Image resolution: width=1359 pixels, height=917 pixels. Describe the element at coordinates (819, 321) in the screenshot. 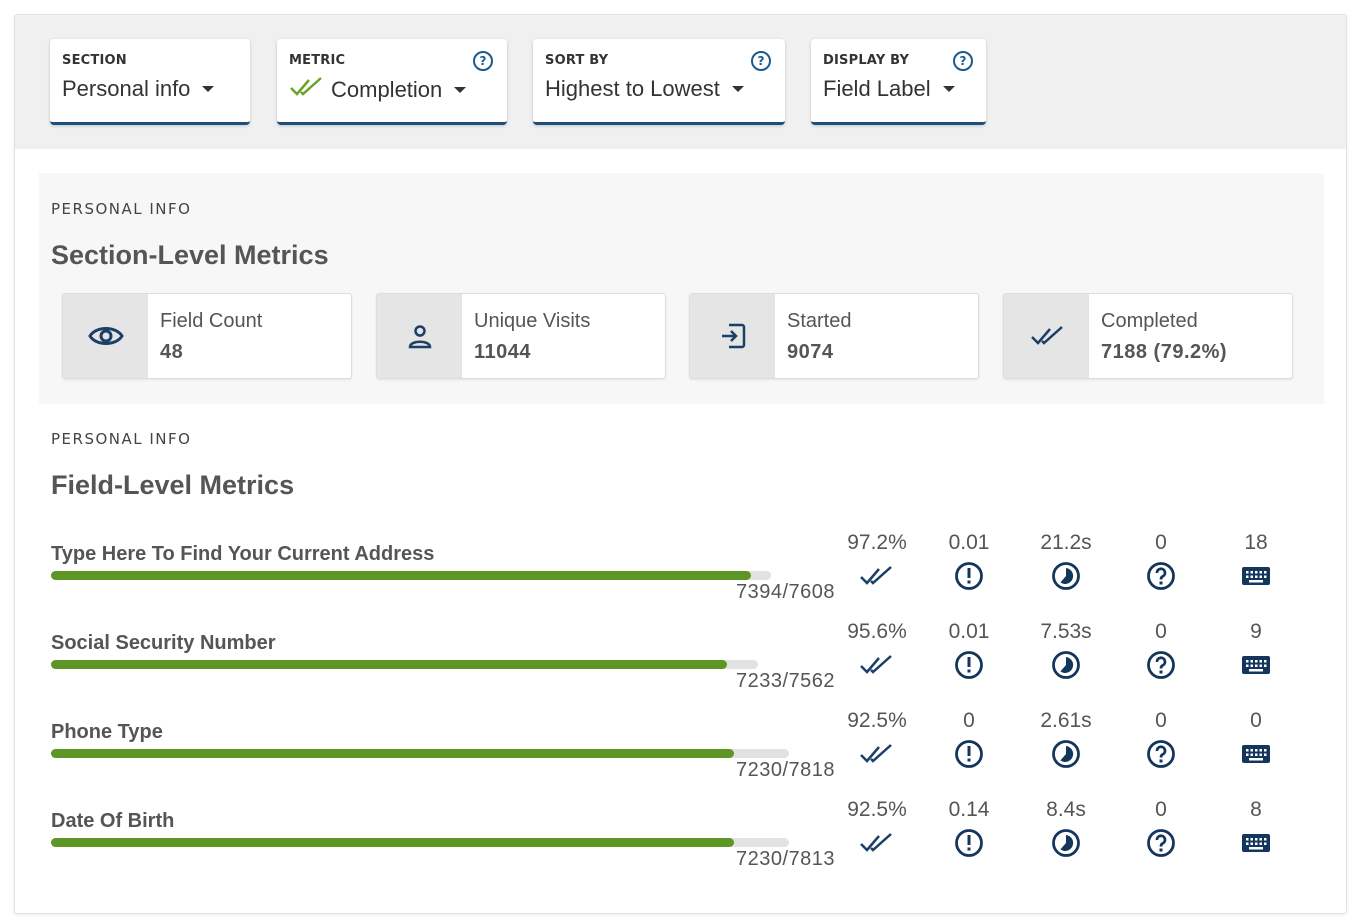

I see `stat-label: Started` at that location.